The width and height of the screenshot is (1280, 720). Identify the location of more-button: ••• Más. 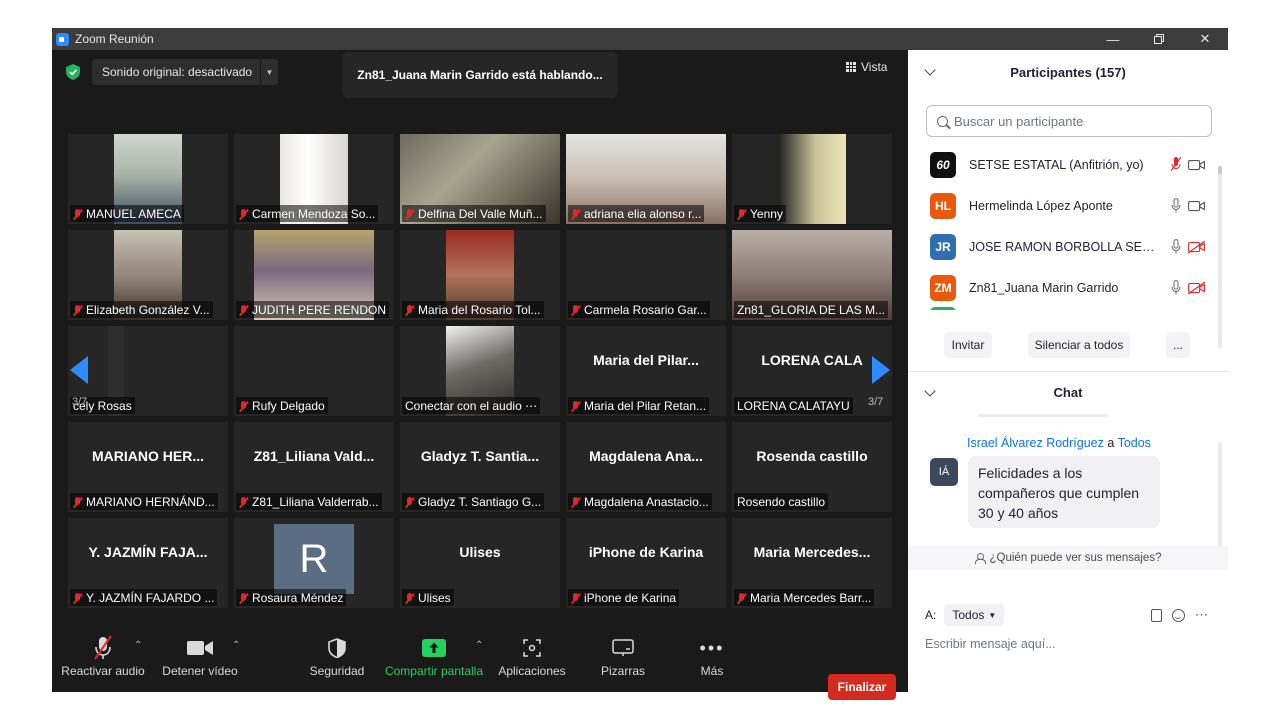
(712, 662).